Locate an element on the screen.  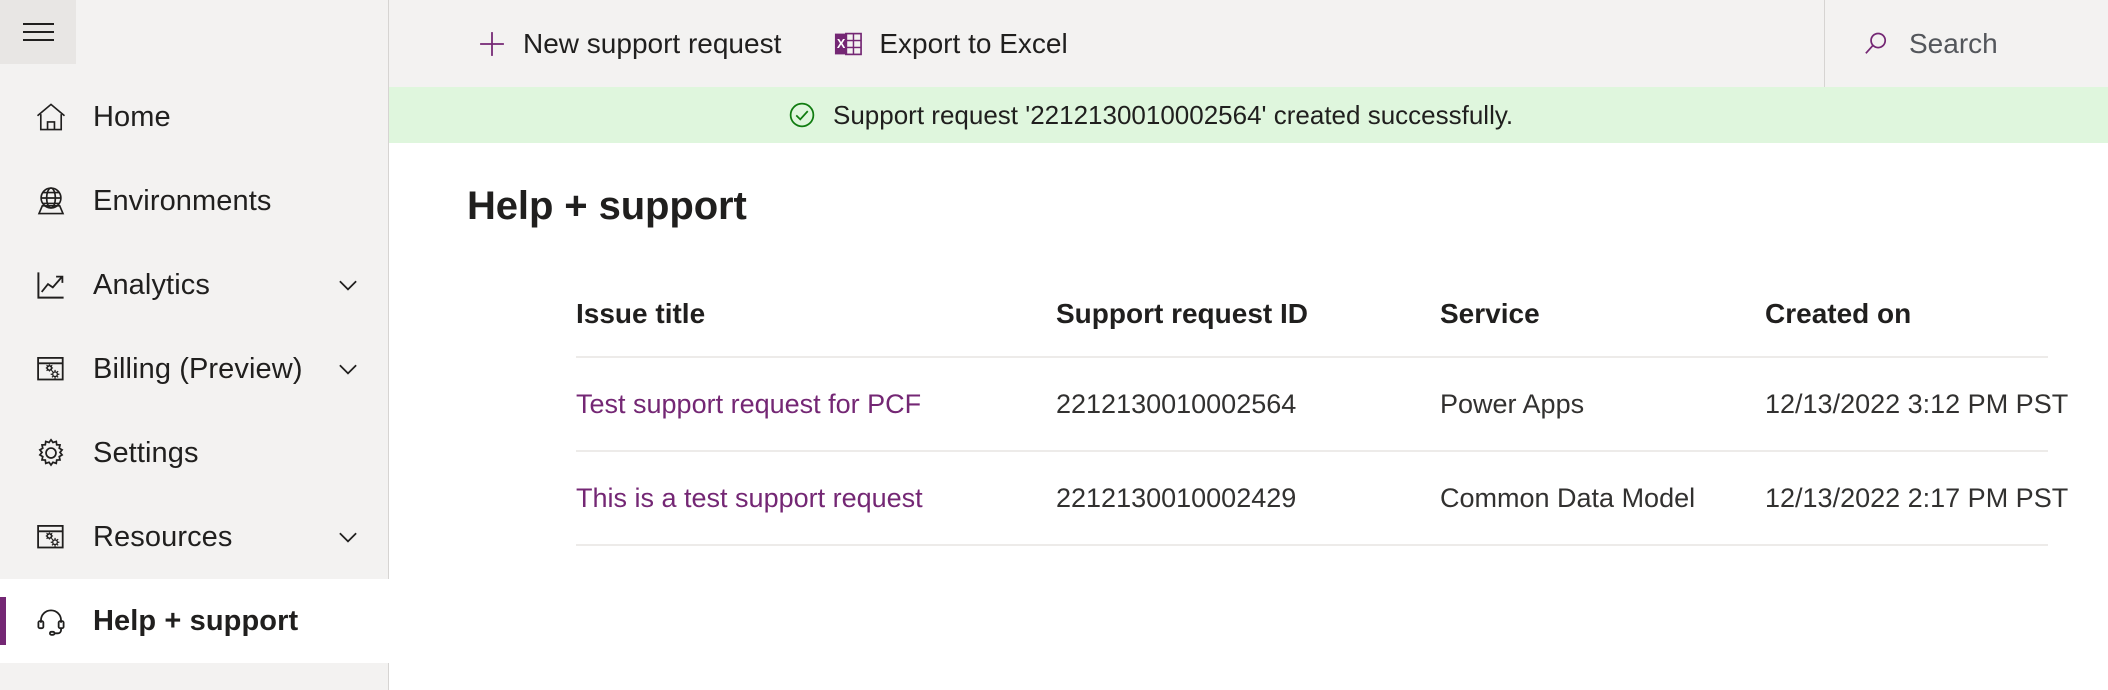
column-header-support-request-id: Support request ID is located at coordinates (1248, 328).